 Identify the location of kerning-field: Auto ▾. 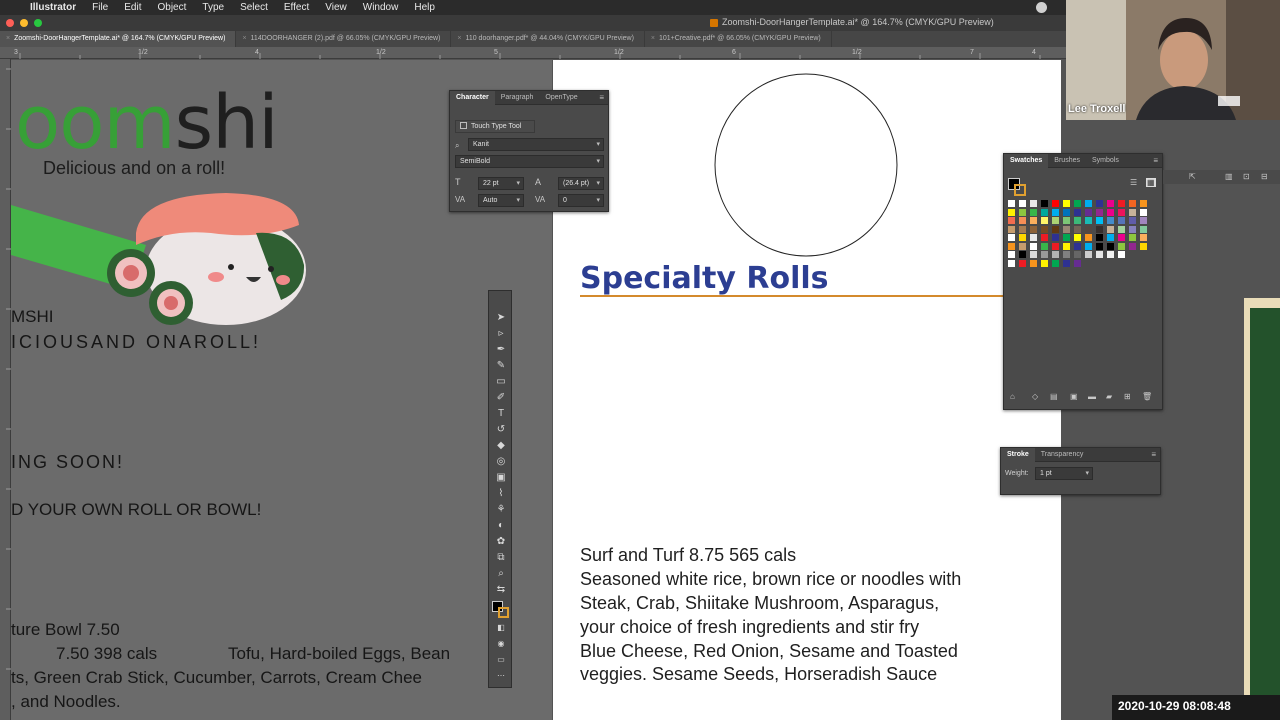
(501, 200).